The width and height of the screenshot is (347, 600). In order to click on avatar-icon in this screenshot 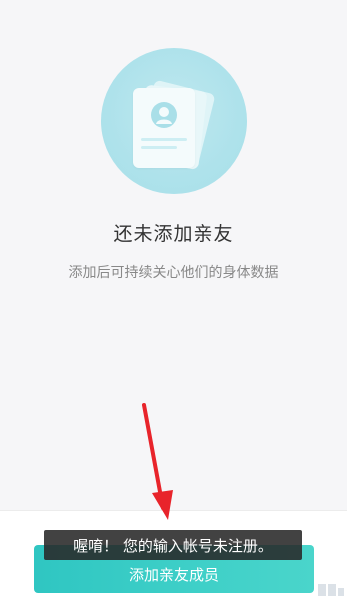, I will do `click(164, 115)`.